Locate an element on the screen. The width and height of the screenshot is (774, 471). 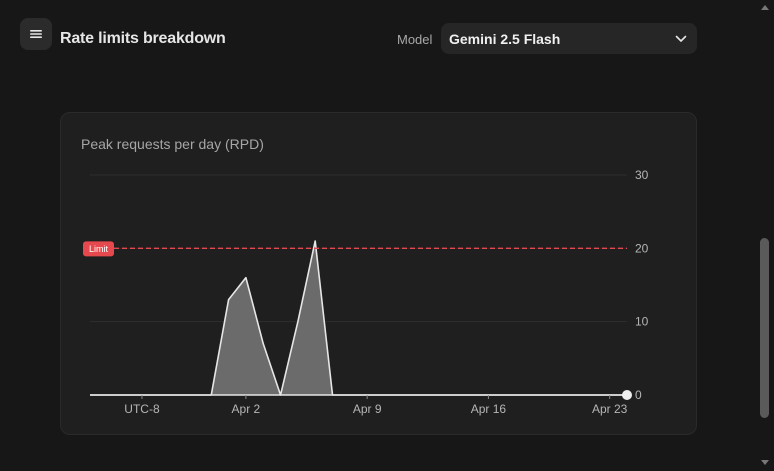
x-tick-label: Apr 16 is located at coordinates (489, 409).